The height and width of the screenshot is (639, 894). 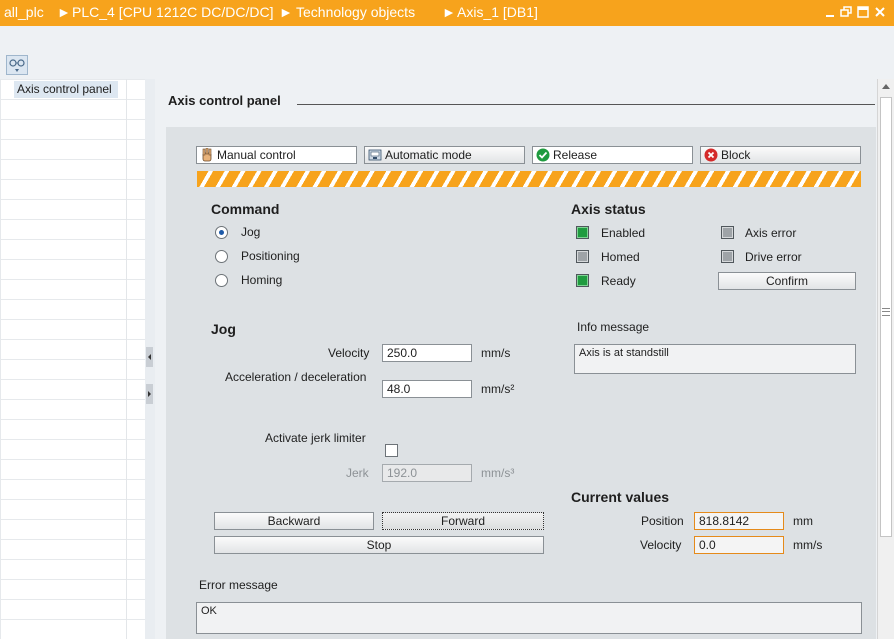 I want to click on radio-jog-label: Jog, so click(x=251, y=232).